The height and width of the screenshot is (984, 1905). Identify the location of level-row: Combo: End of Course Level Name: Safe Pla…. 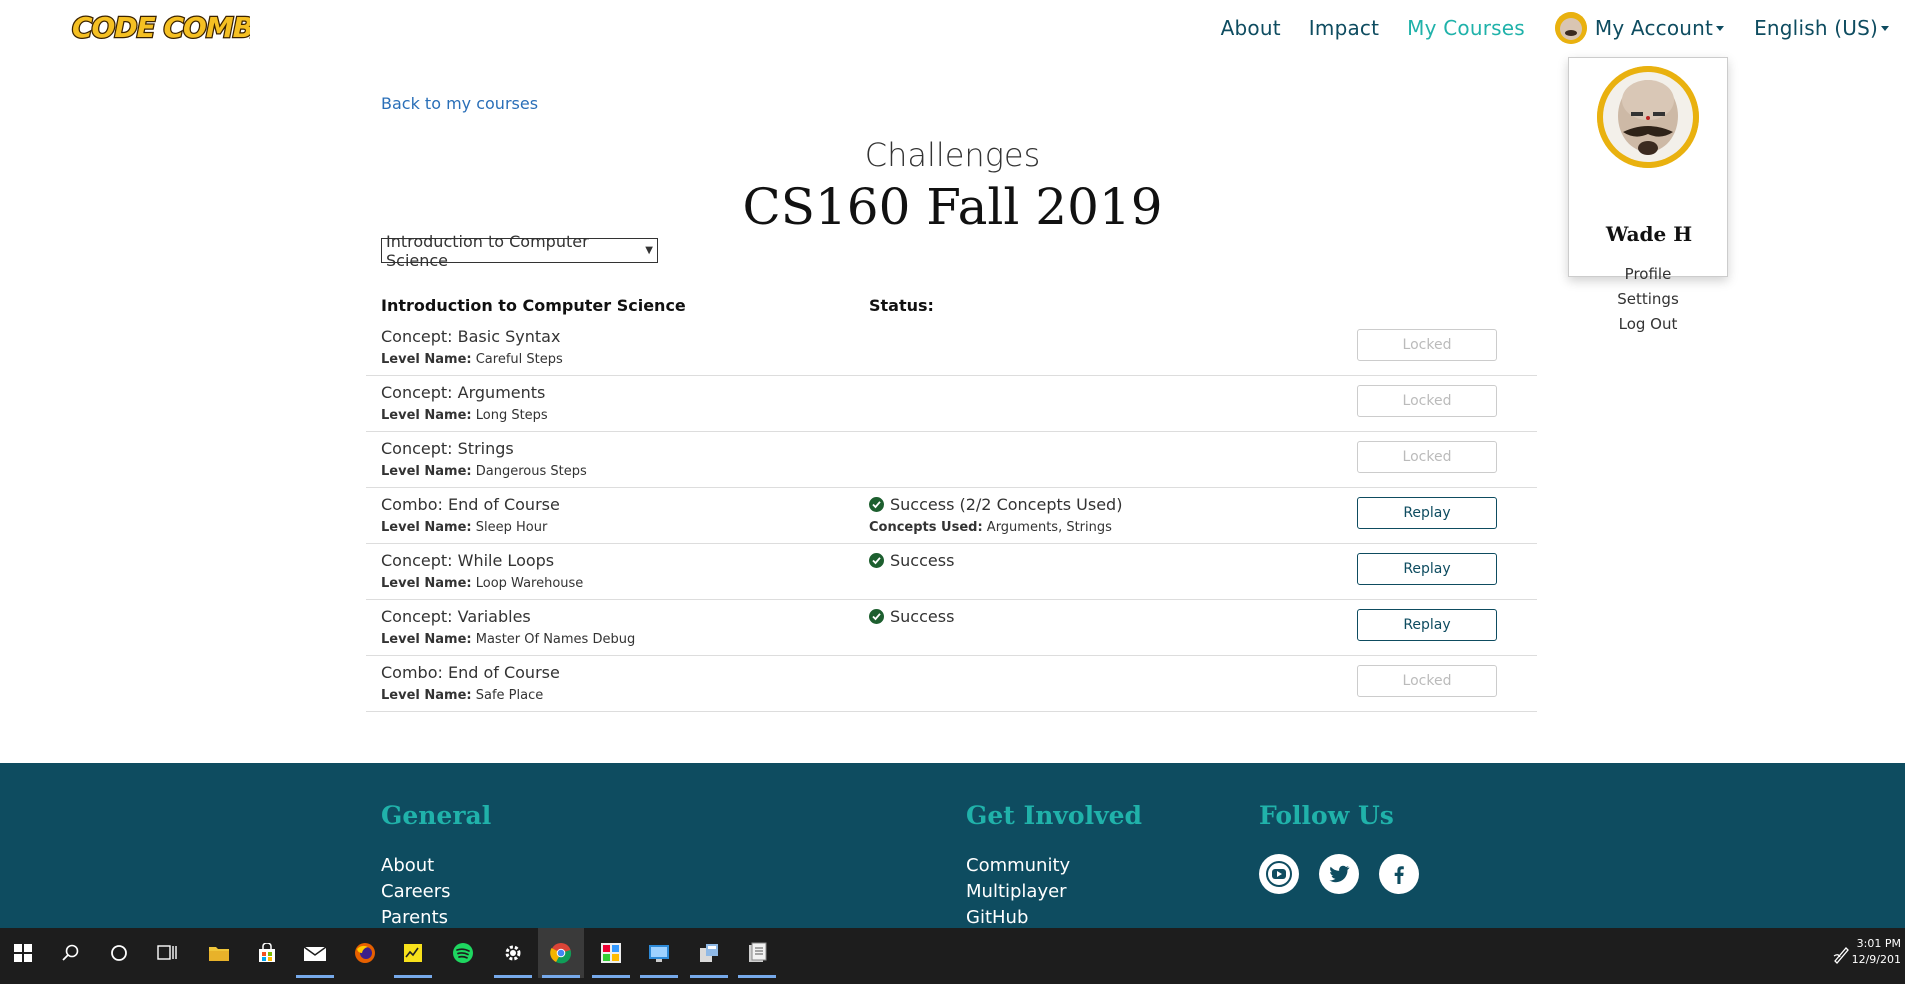
(951, 684).